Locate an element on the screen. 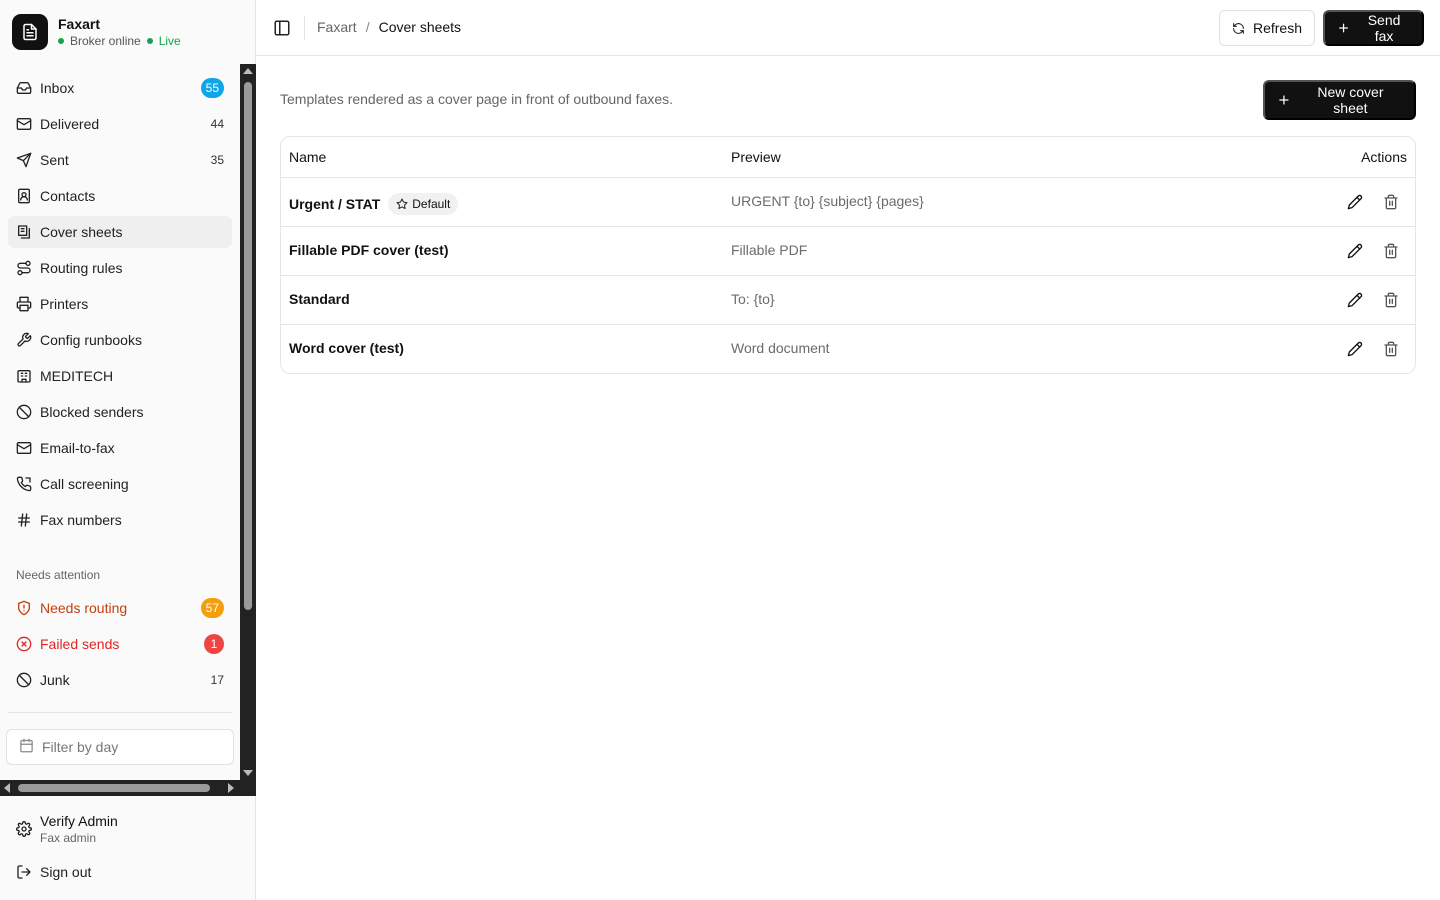 This screenshot has width=1440, height=900. send-icon is located at coordinates (24, 160).